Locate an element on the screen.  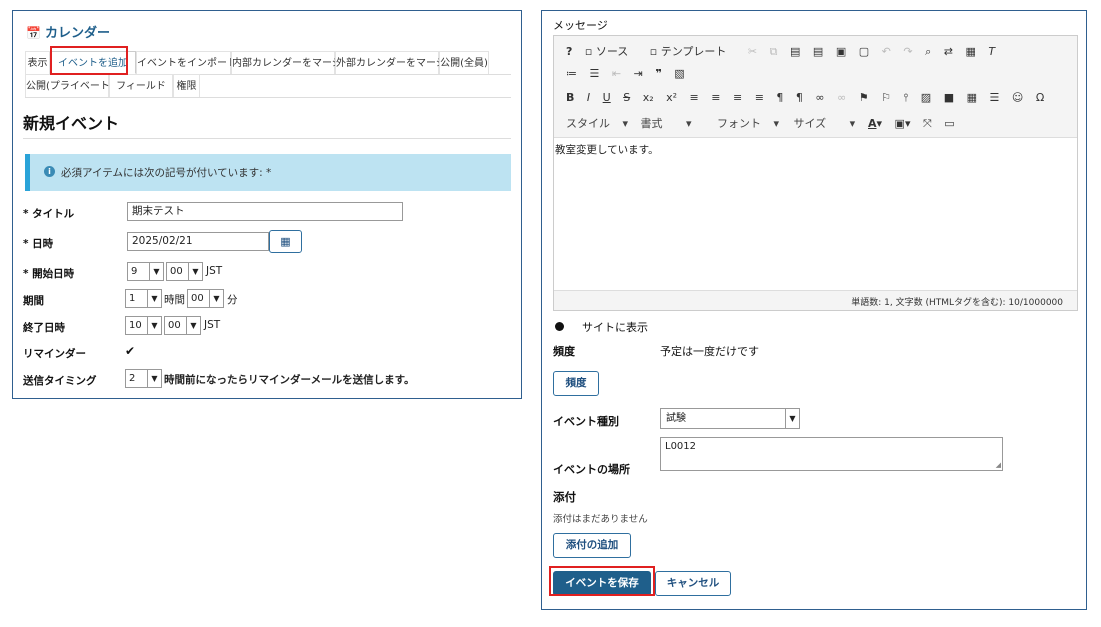
duration-minute-select: 00 ▼ is located at coordinates (205, 298).